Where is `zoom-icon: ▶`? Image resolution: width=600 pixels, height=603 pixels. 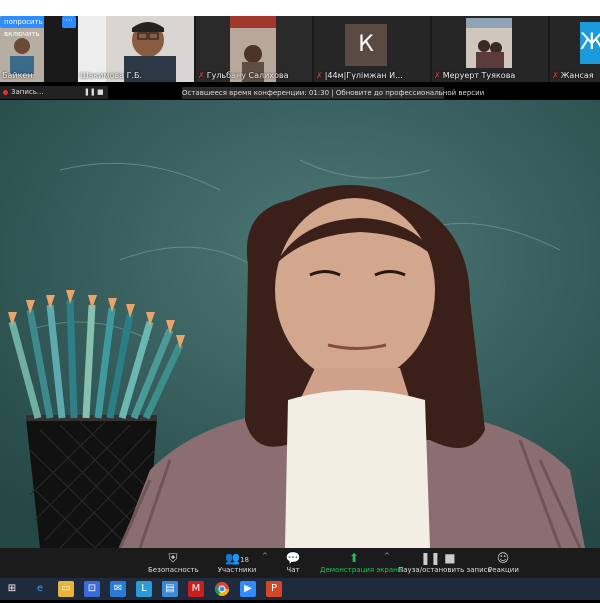 zoom-icon: ▶ is located at coordinates (248, 589).